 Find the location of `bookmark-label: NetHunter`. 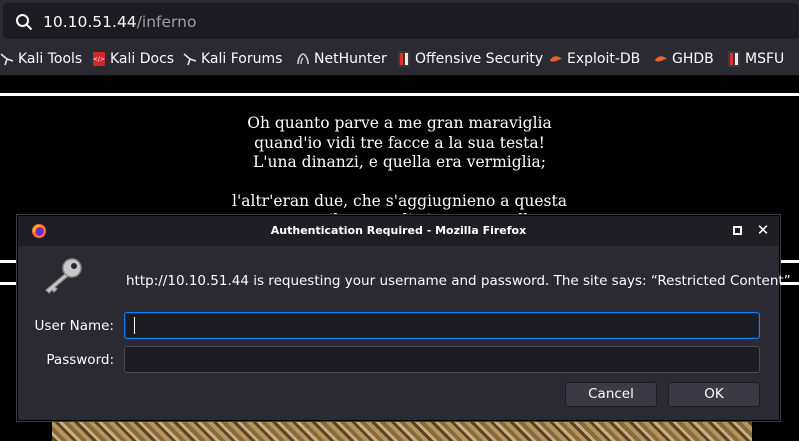

bookmark-label: NetHunter is located at coordinates (350, 59).